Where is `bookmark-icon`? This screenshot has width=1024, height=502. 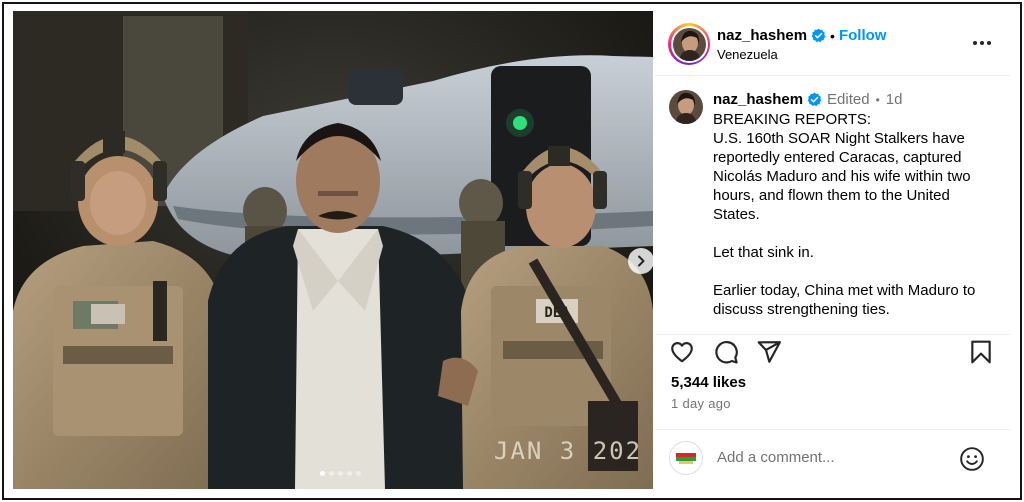 bookmark-icon is located at coordinates (981, 352).